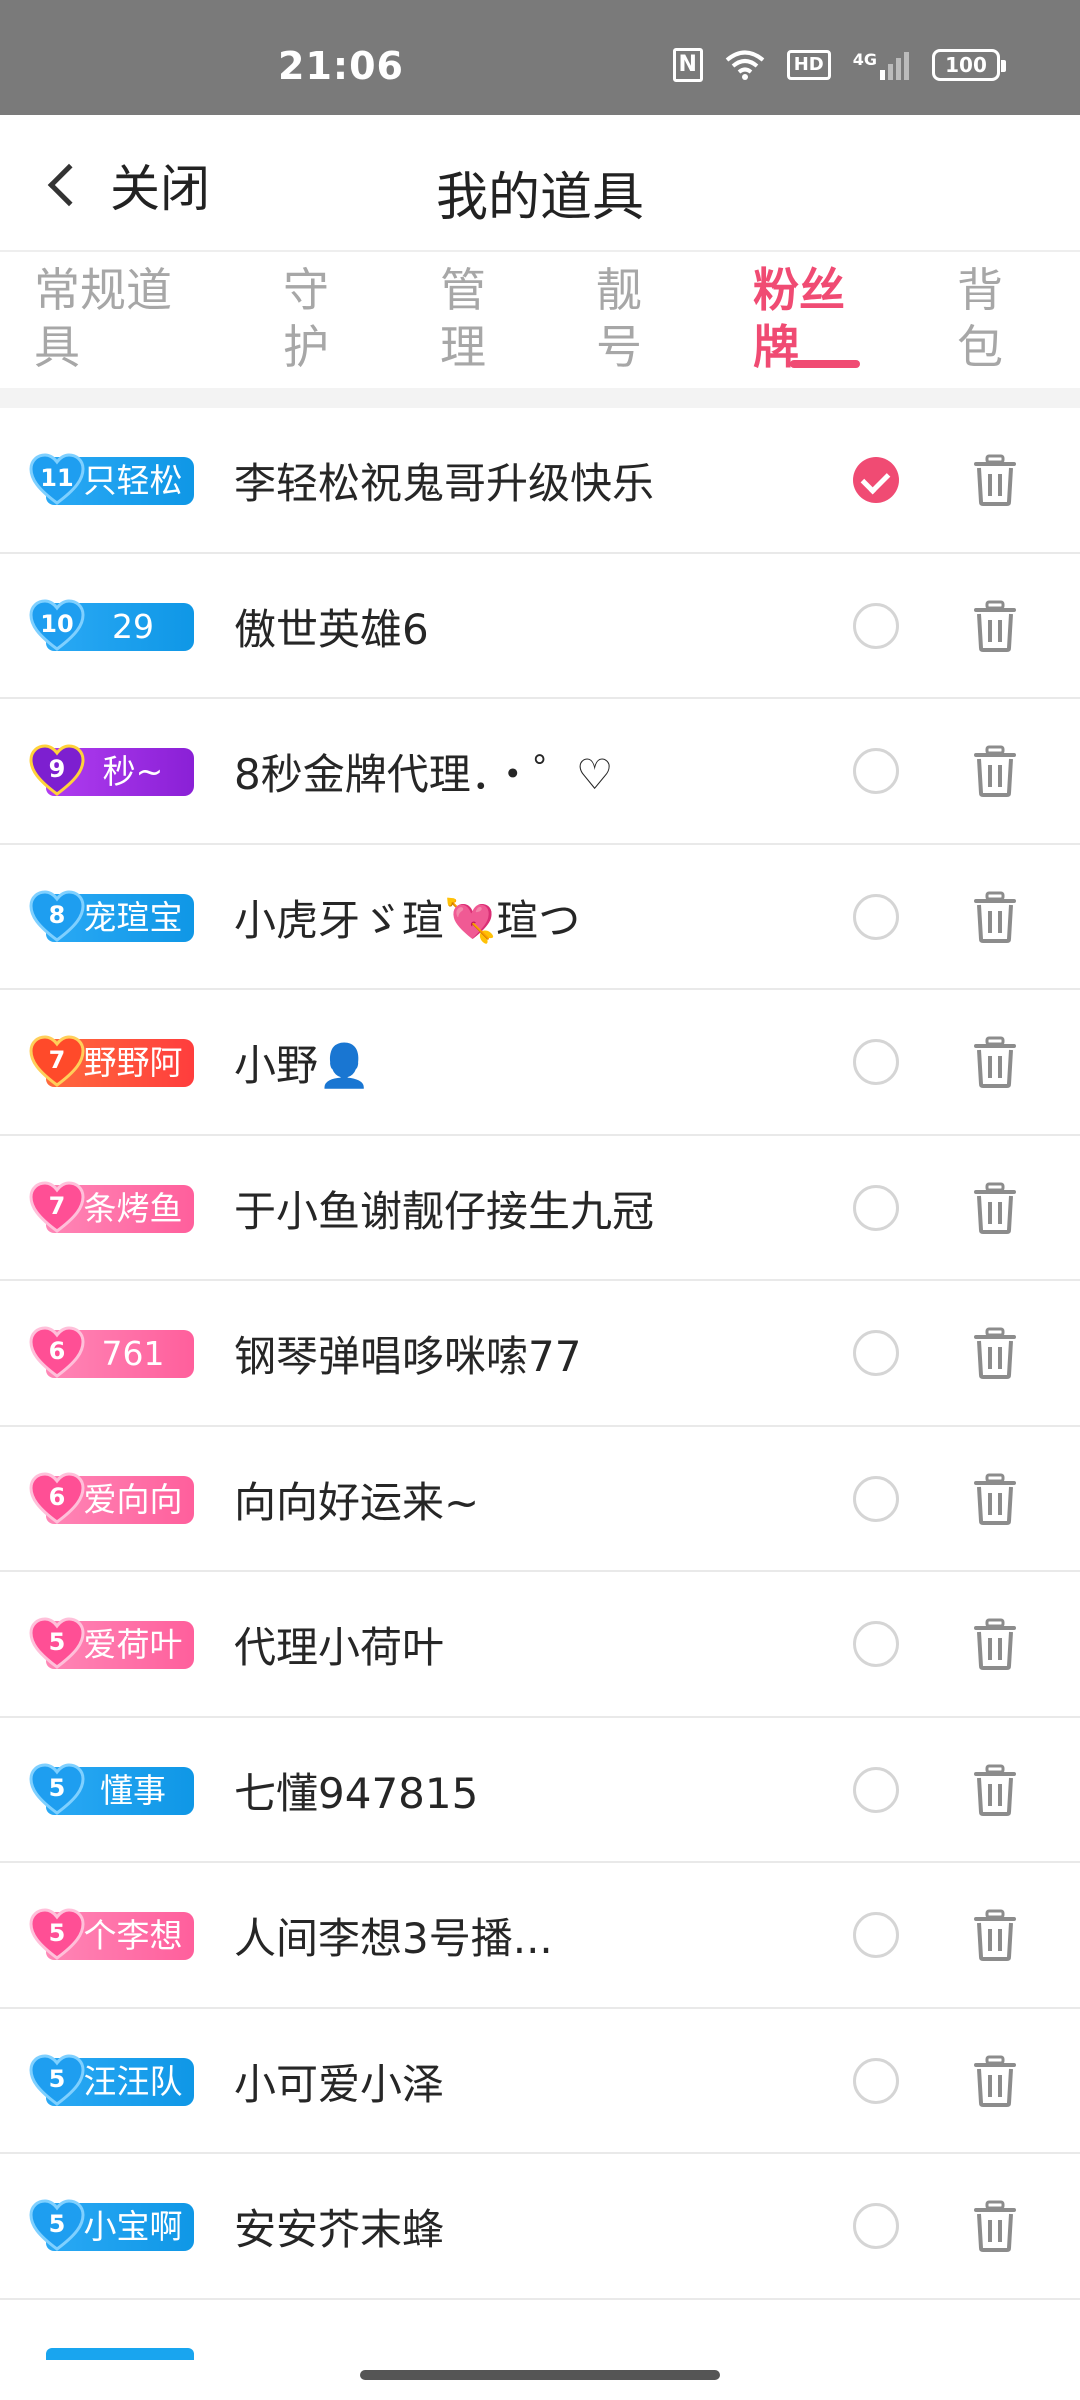 The height and width of the screenshot is (2400, 1080). Describe the element at coordinates (540, 2227) in the screenshot. I see `list-item: 小宝啊 5 安安芥末蜂` at that location.